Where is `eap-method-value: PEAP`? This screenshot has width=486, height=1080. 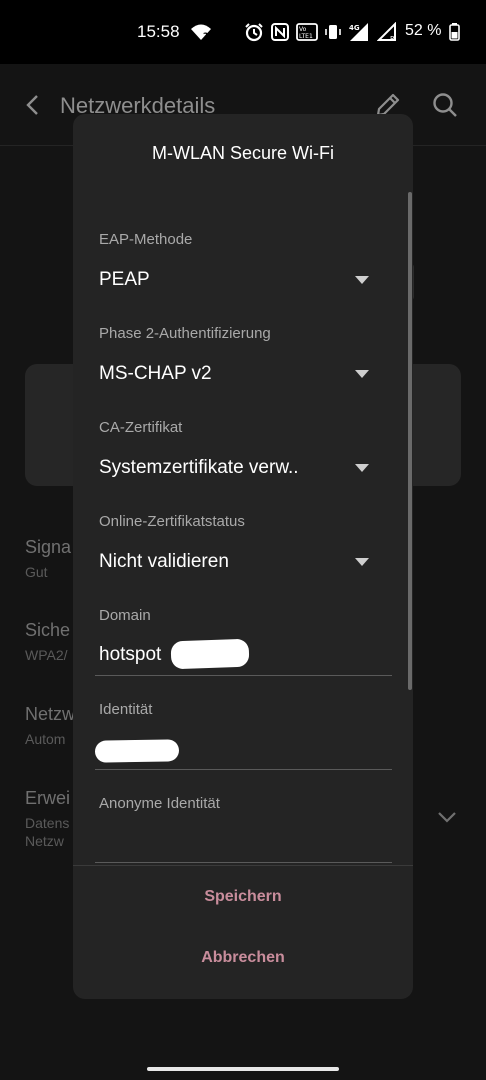
eap-method-value: PEAP is located at coordinates (124, 279).